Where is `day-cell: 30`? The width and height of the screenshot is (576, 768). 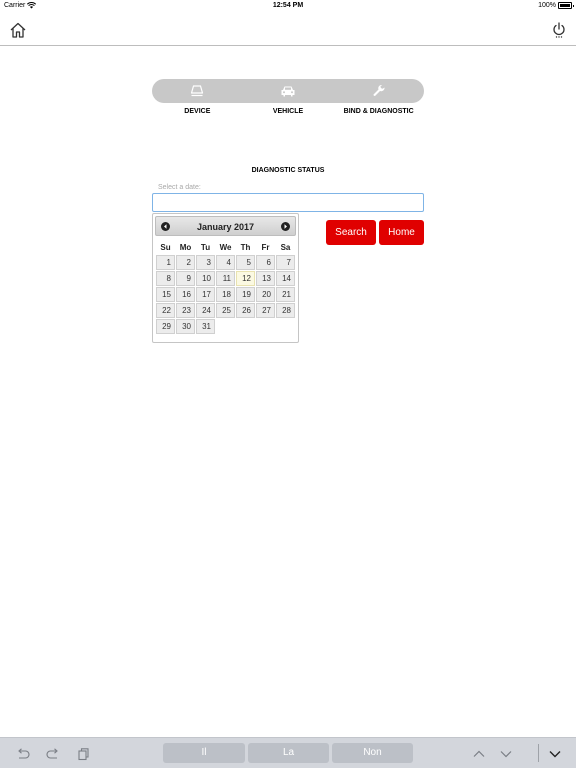
day-cell: 30 is located at coordinates (185, 326).